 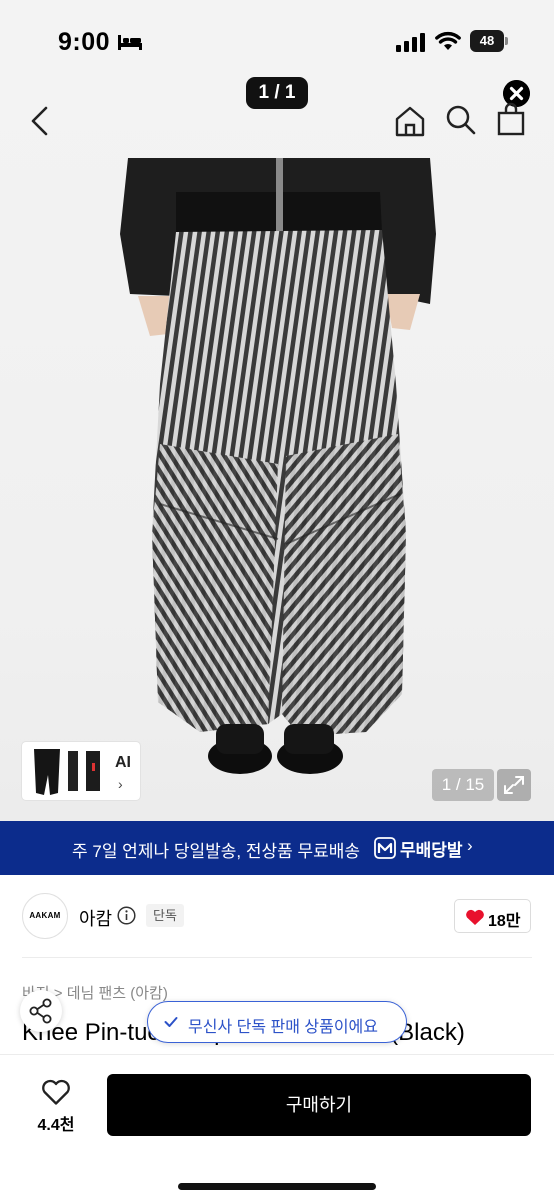 I want to click on bed-icon, so click(x=130, y=42).